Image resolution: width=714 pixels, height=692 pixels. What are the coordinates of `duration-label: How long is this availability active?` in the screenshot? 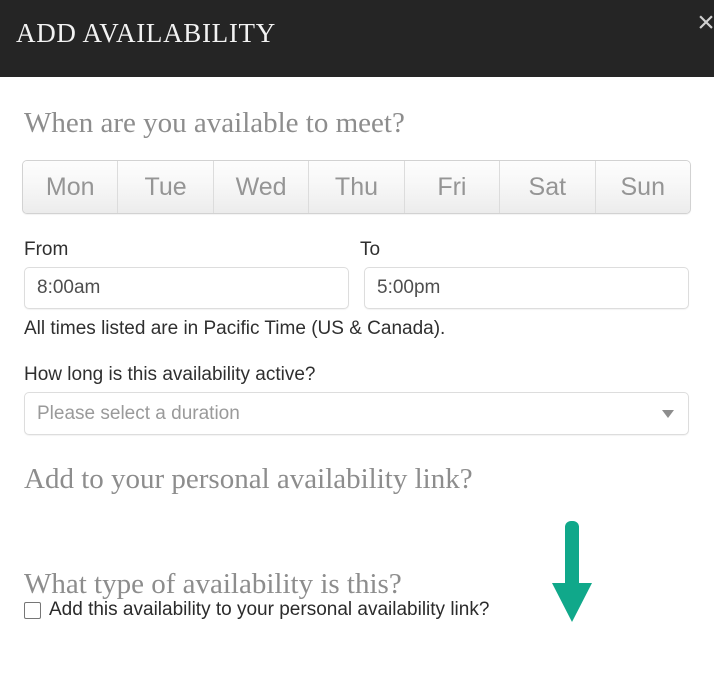 It's located at (170, 374).